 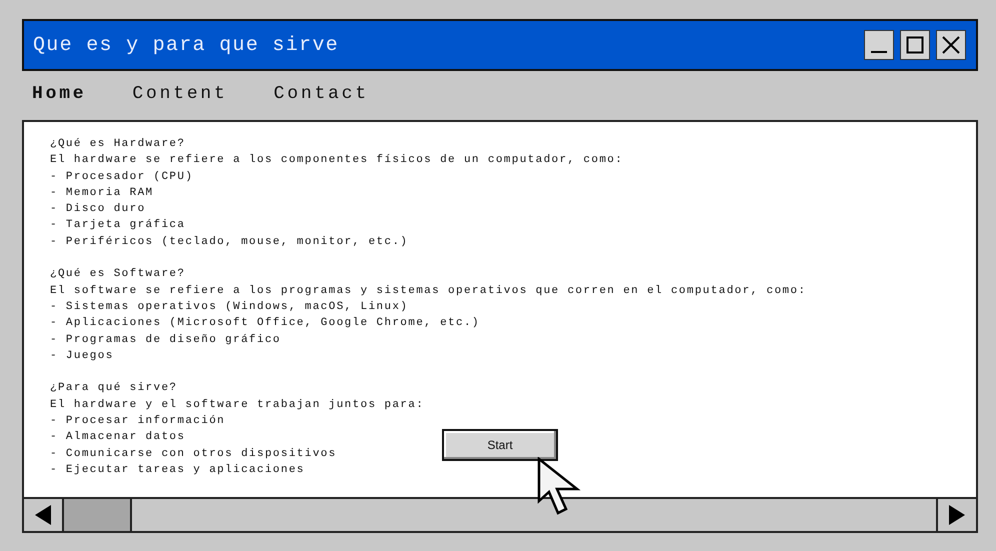 What do you see at coordinates (118, 274) in the screenshot?
I see `section-heading: ¿Qué es Software?` at bounding box center [118, 274].